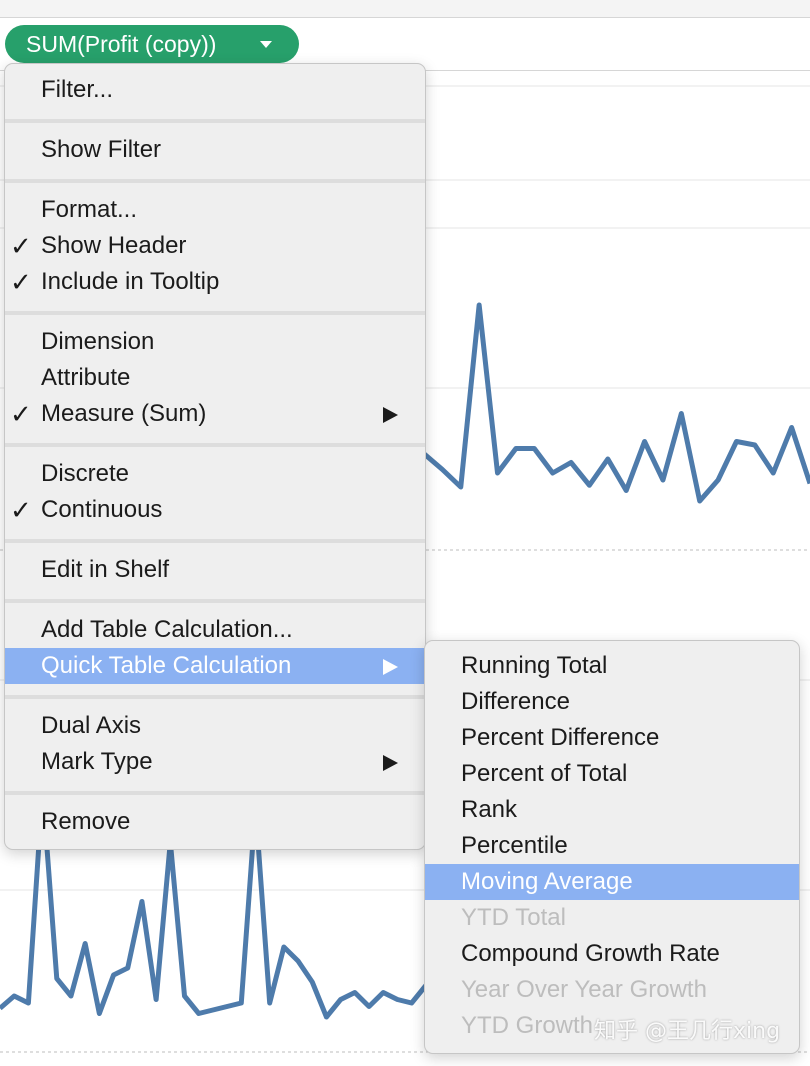 The height and width of the screenshot is (1066, 810). What do you see at coordinates (584, 989) in the screenshot?
I see `submenu-item-year-over-year-growth: Year Over Year Growth` at bounding box center [584, 989].